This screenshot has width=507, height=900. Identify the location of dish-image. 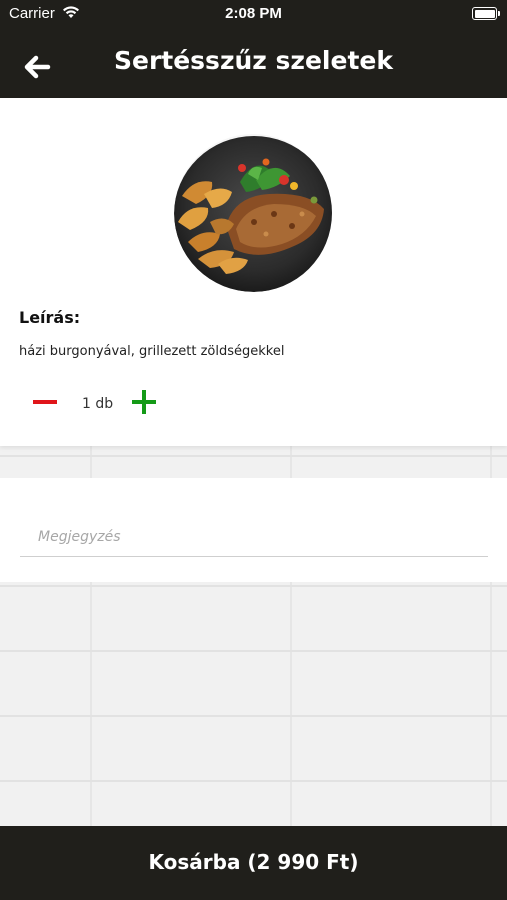
(253, 213).